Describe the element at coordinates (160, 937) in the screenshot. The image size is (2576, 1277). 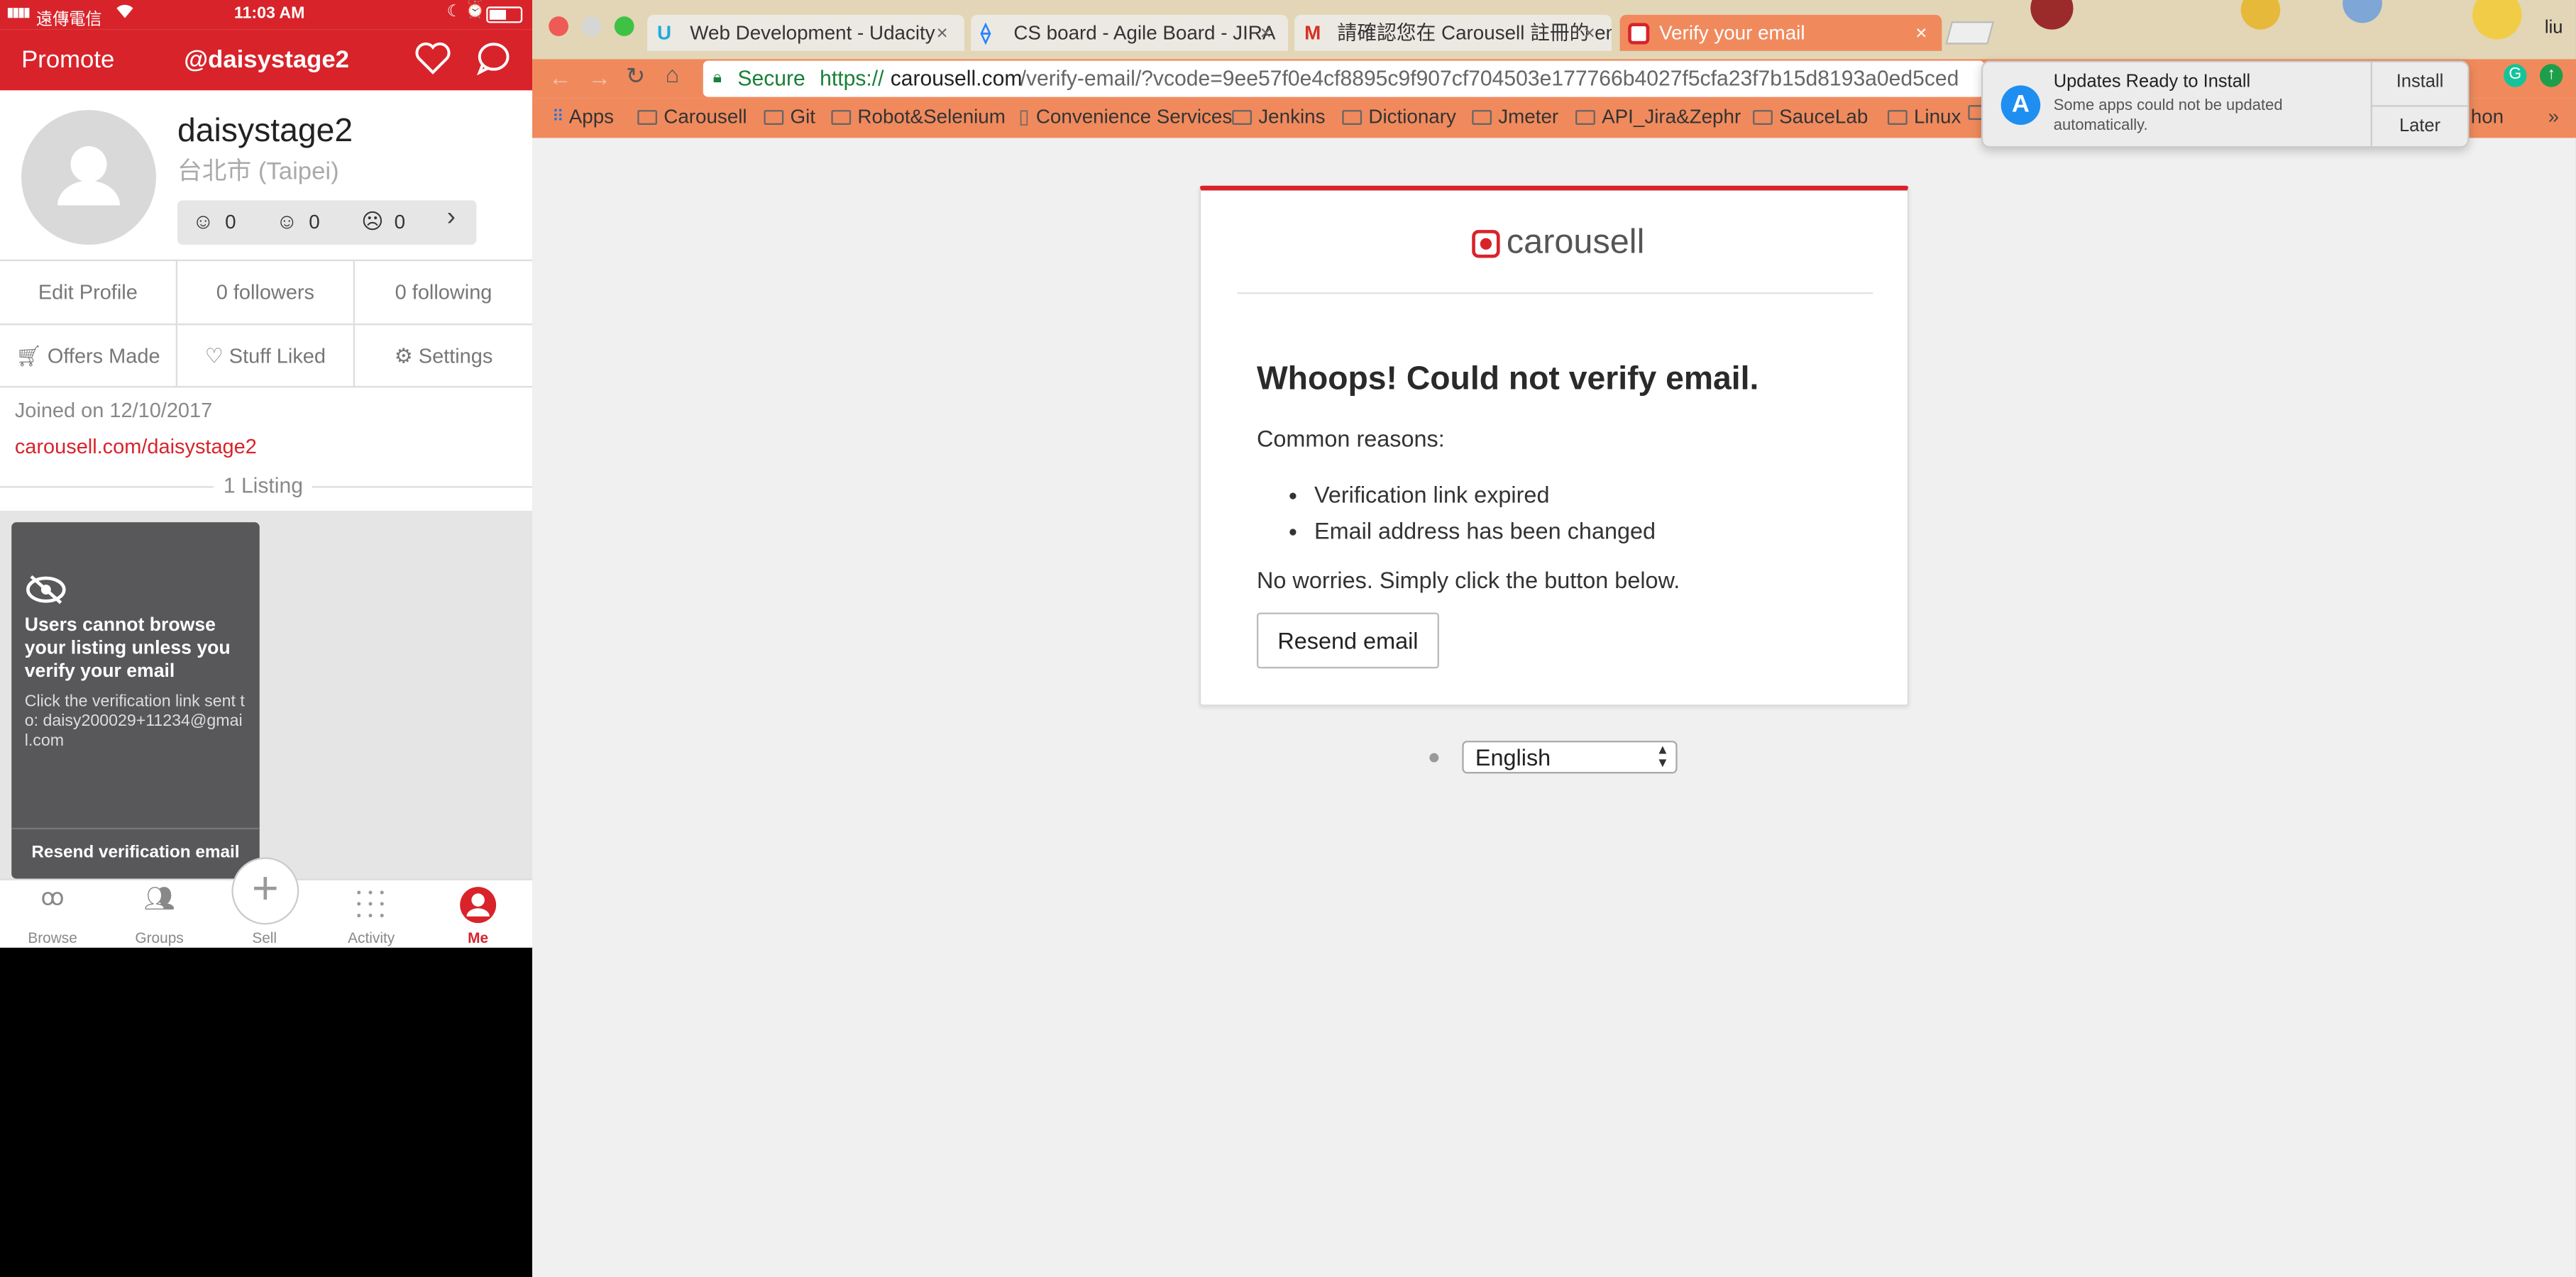
I see `tab-groups: Groups` at that location.